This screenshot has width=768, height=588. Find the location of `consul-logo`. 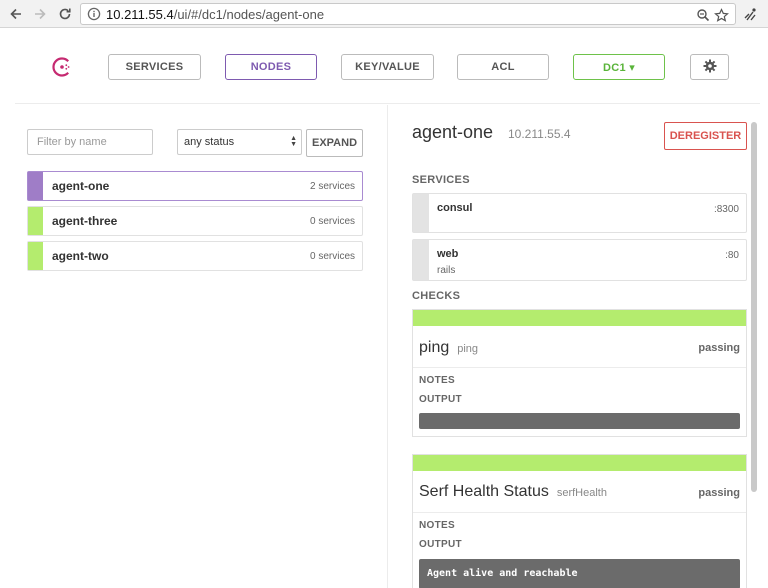

consul-logo is located at coordinates (62, 67).